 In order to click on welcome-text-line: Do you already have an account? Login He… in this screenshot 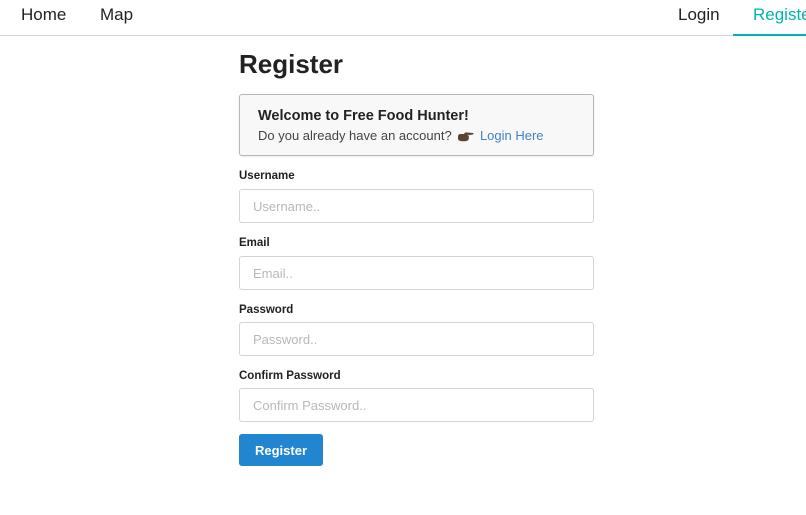, I will do `click(416, 137)`.